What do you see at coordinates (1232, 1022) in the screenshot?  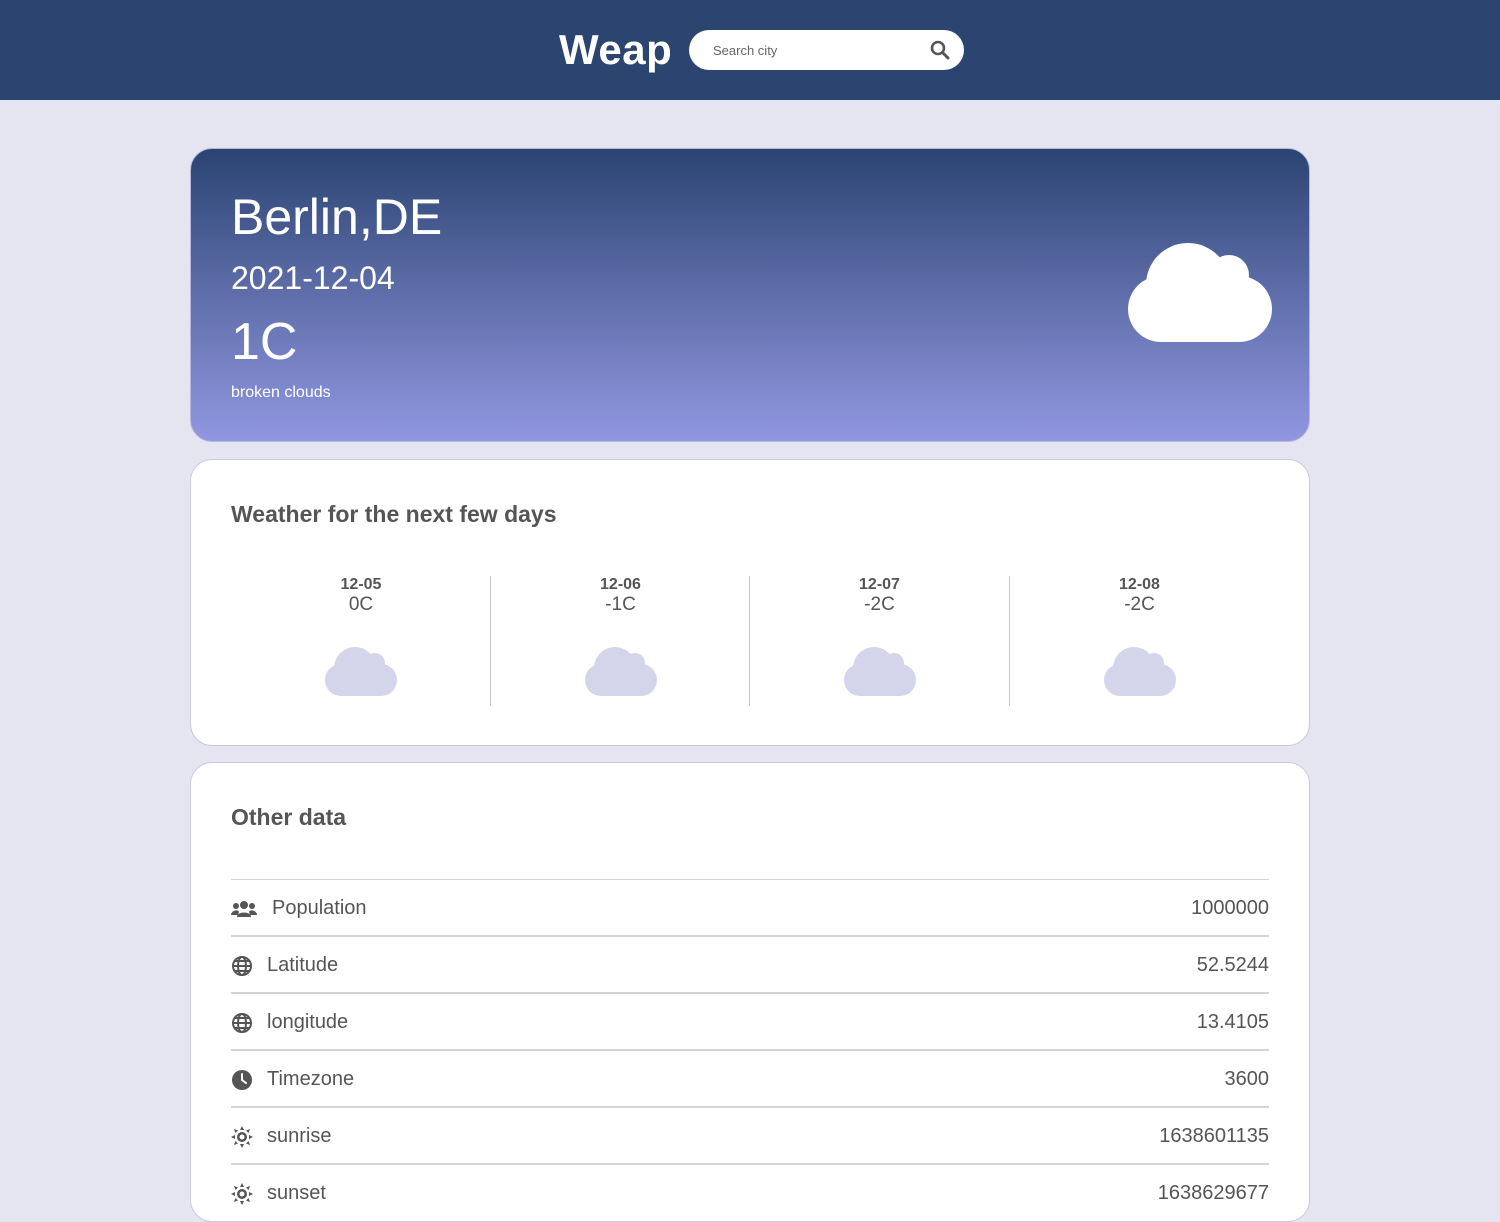 I see `data-row-value: 13.4105` at bounding box center [1232, 1022].